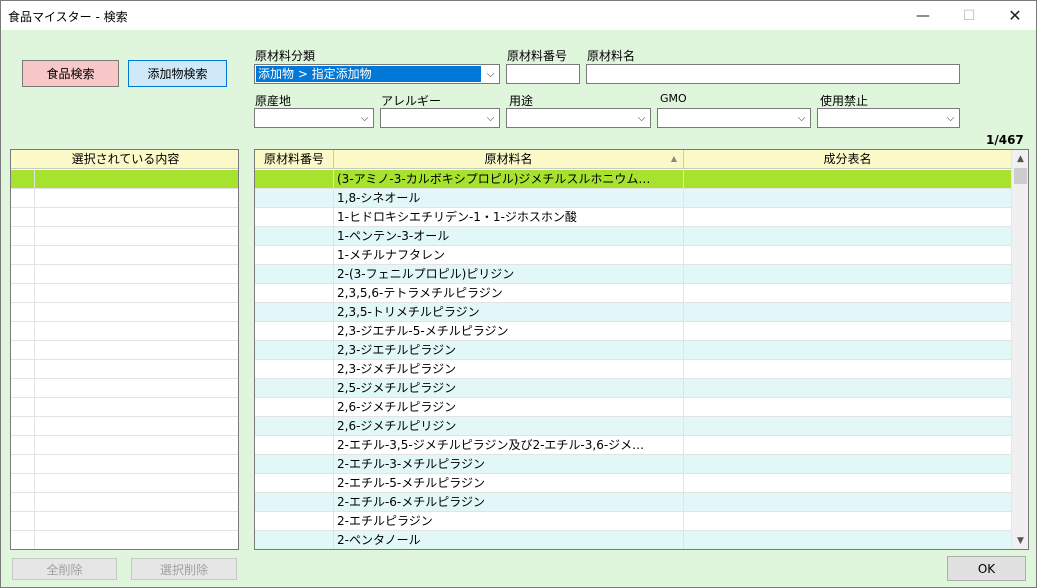 The image size is (1037, 588). Describe the element at coordinates (633, 464) in the screenshot. I see `table-row: 2-エチル-3-メチルピラジン` at that location.